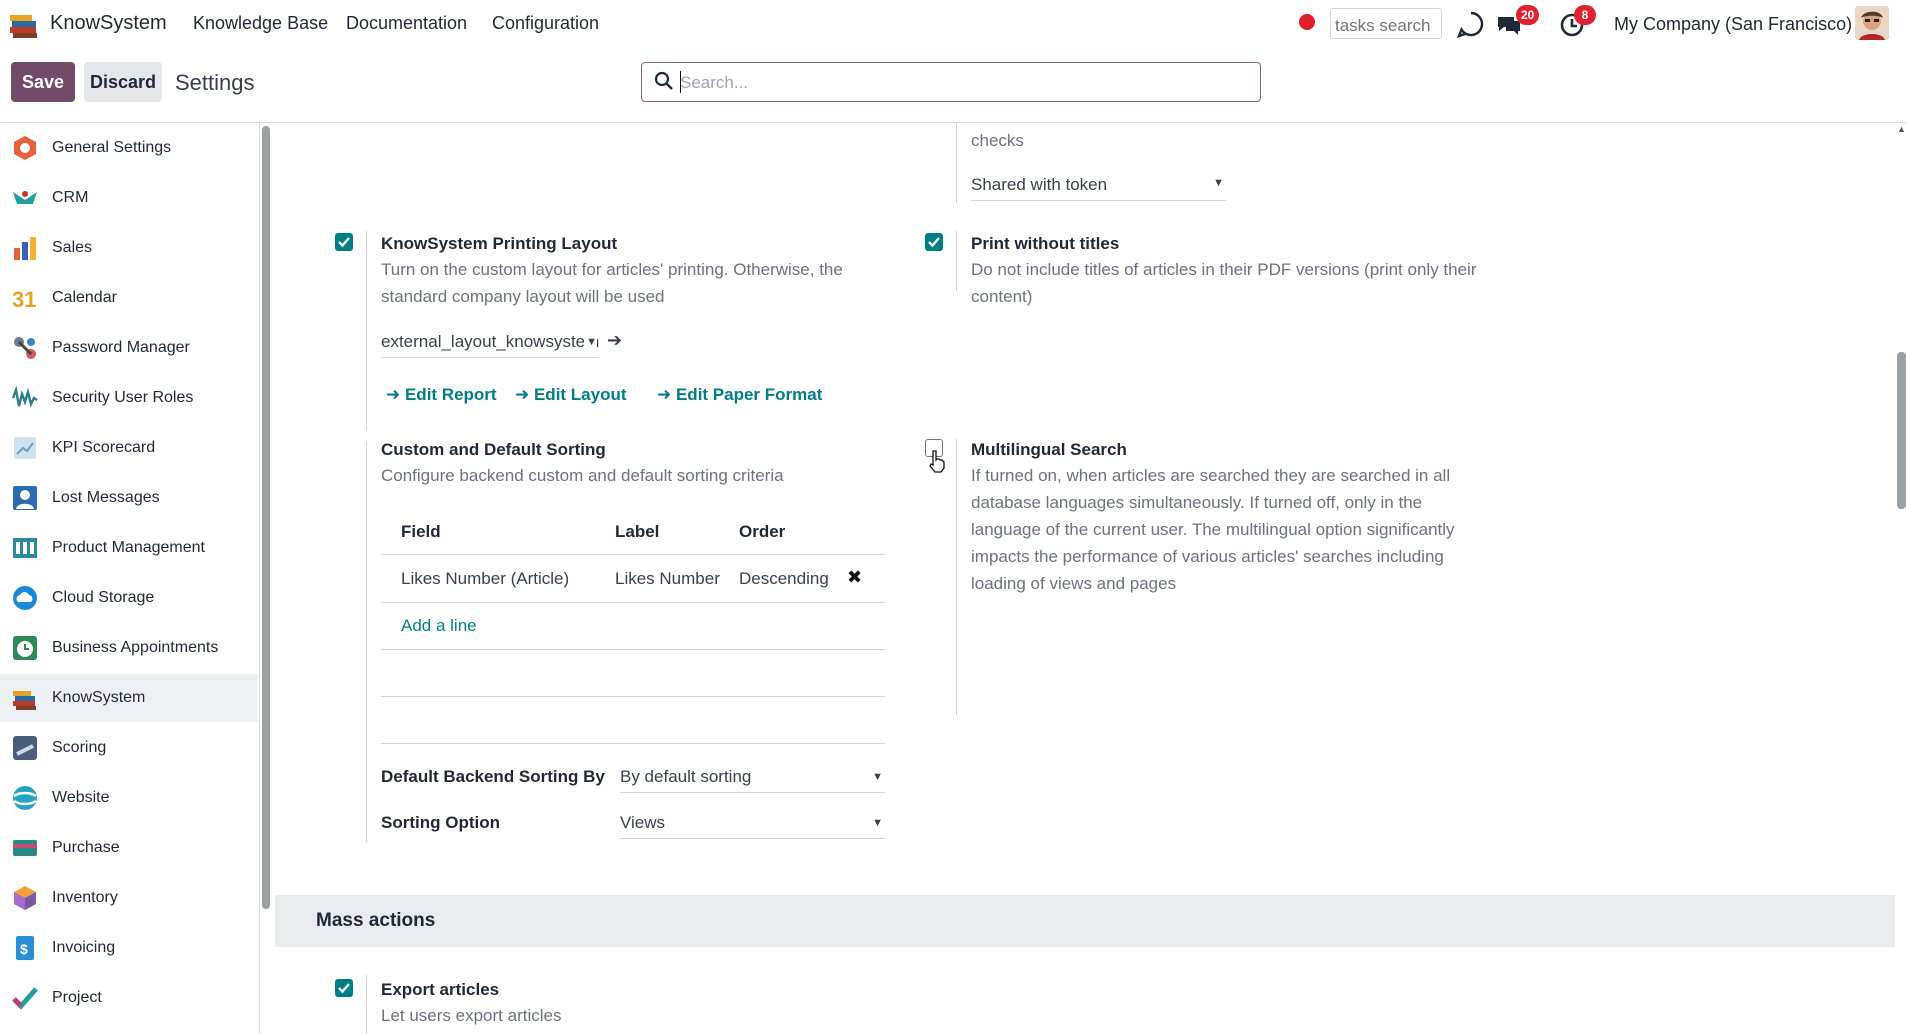  What do you see at coordinates (25, 748) in the screenshot?
I see `scoring-icon` at bounding box center [25, 748].